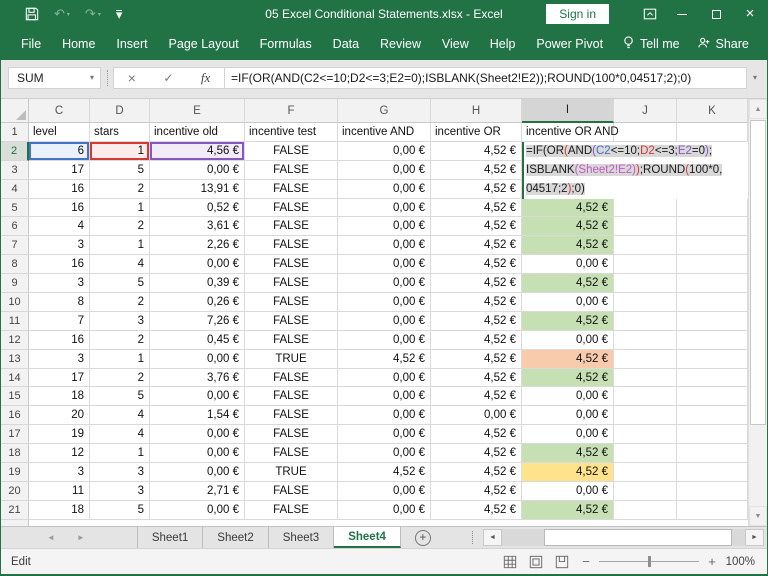  I want to click on cell-D16: 4, so click(120, 416).